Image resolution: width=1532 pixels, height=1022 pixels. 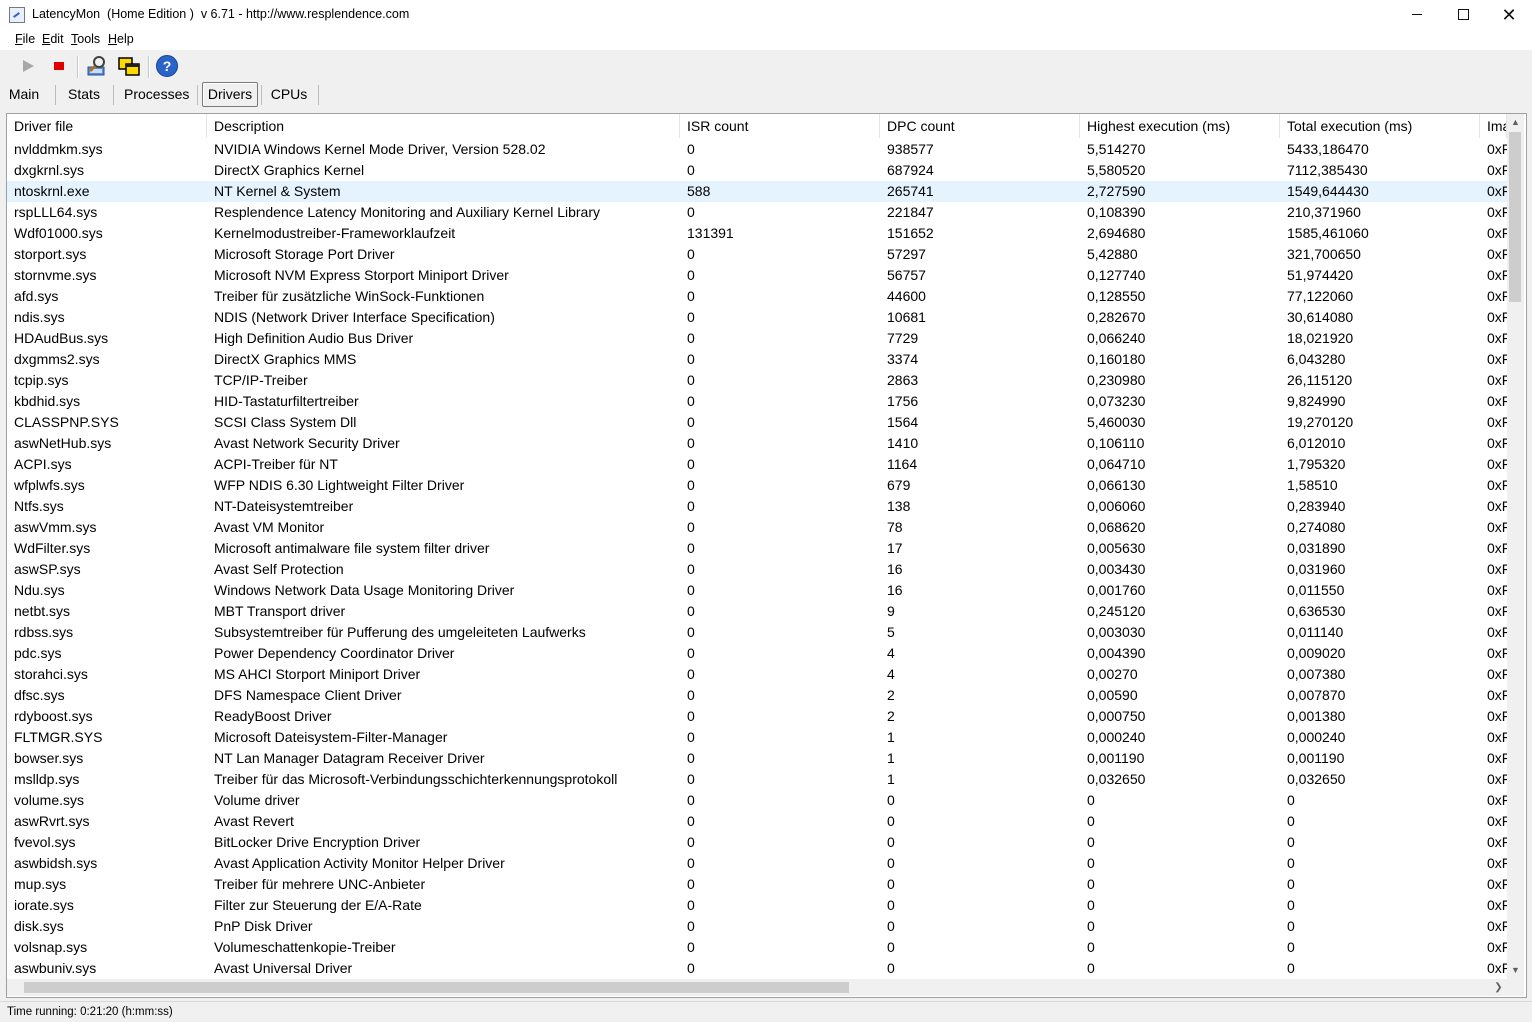 I want to click on description-cell: NT Kernel & System, so click(x=277, y=191).